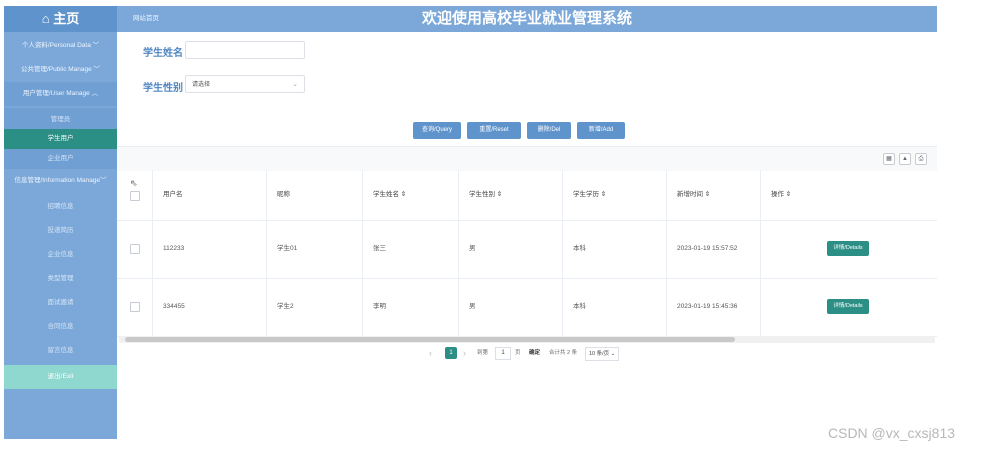  I want to click on cell-username: 112233, so click(210, 249).